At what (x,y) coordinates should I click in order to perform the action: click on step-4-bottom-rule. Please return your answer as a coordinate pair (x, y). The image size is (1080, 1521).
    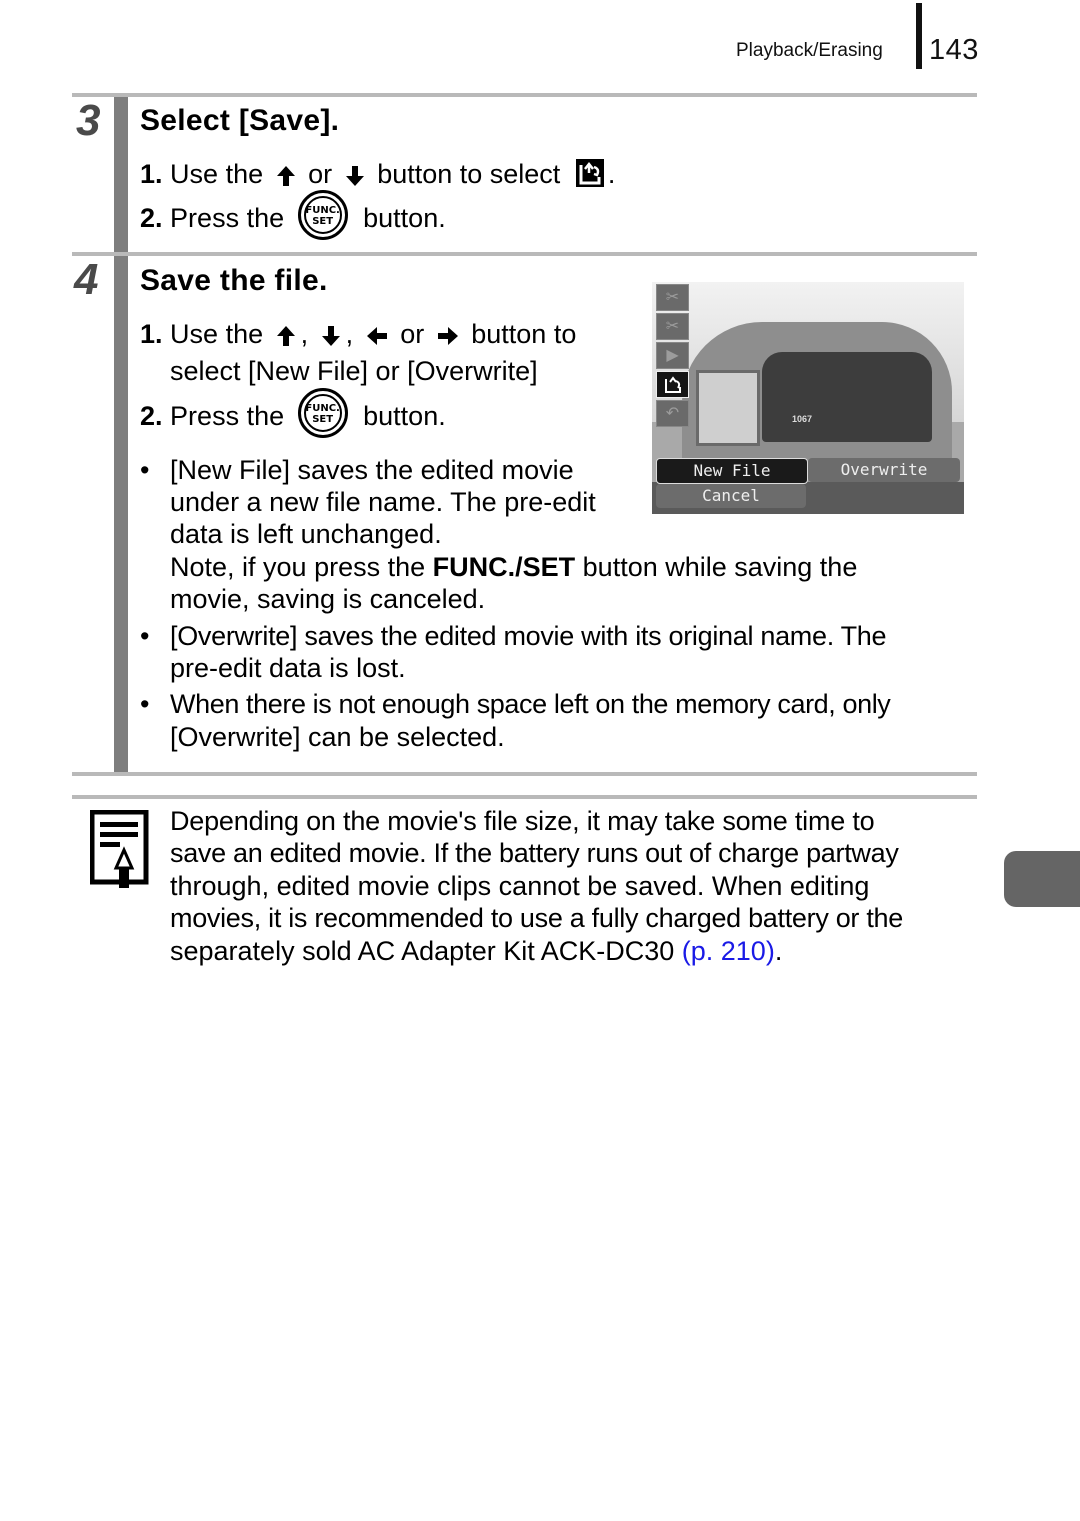
    Looking at the image, I should click on (524, 774).